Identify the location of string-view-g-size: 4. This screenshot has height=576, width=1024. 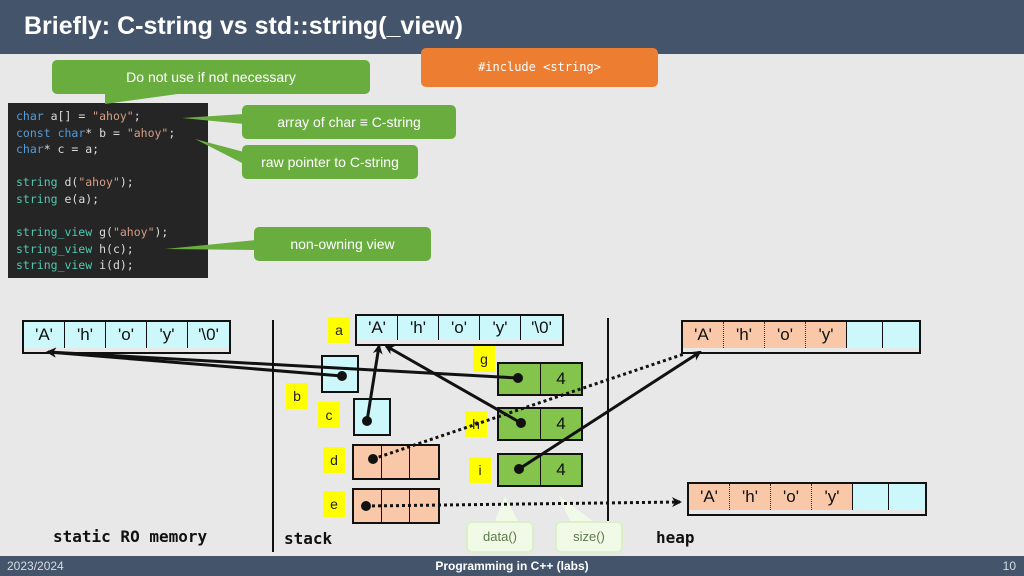
(561, 379).